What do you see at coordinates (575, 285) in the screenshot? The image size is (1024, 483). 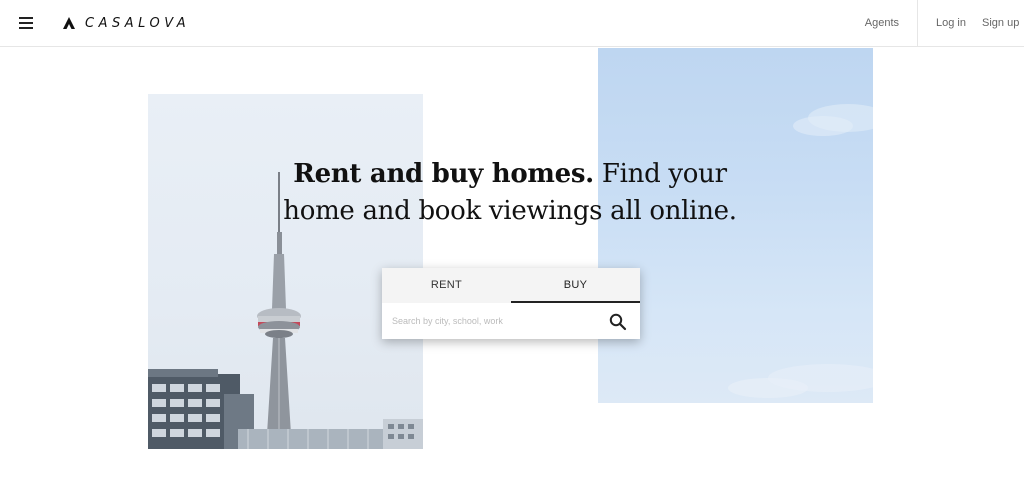 I see `tab-buy: BUY` at bounding box center [575, 285].